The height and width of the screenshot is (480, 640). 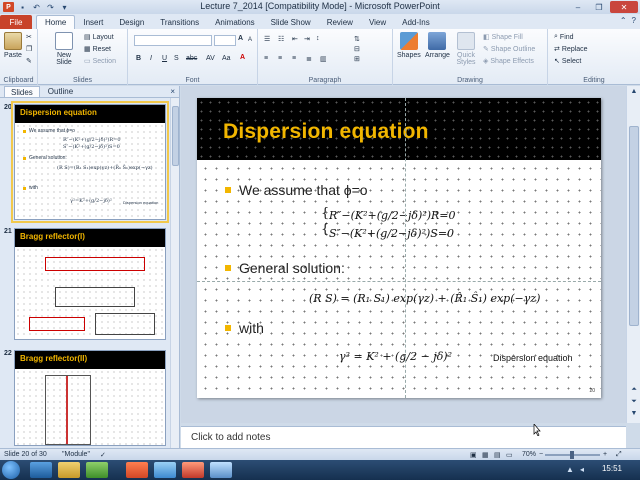 What do you see at coordinates (99, 37) in the screenshot?
I see `layout-button: ▤ Layout` at bounding box center [99, 37].